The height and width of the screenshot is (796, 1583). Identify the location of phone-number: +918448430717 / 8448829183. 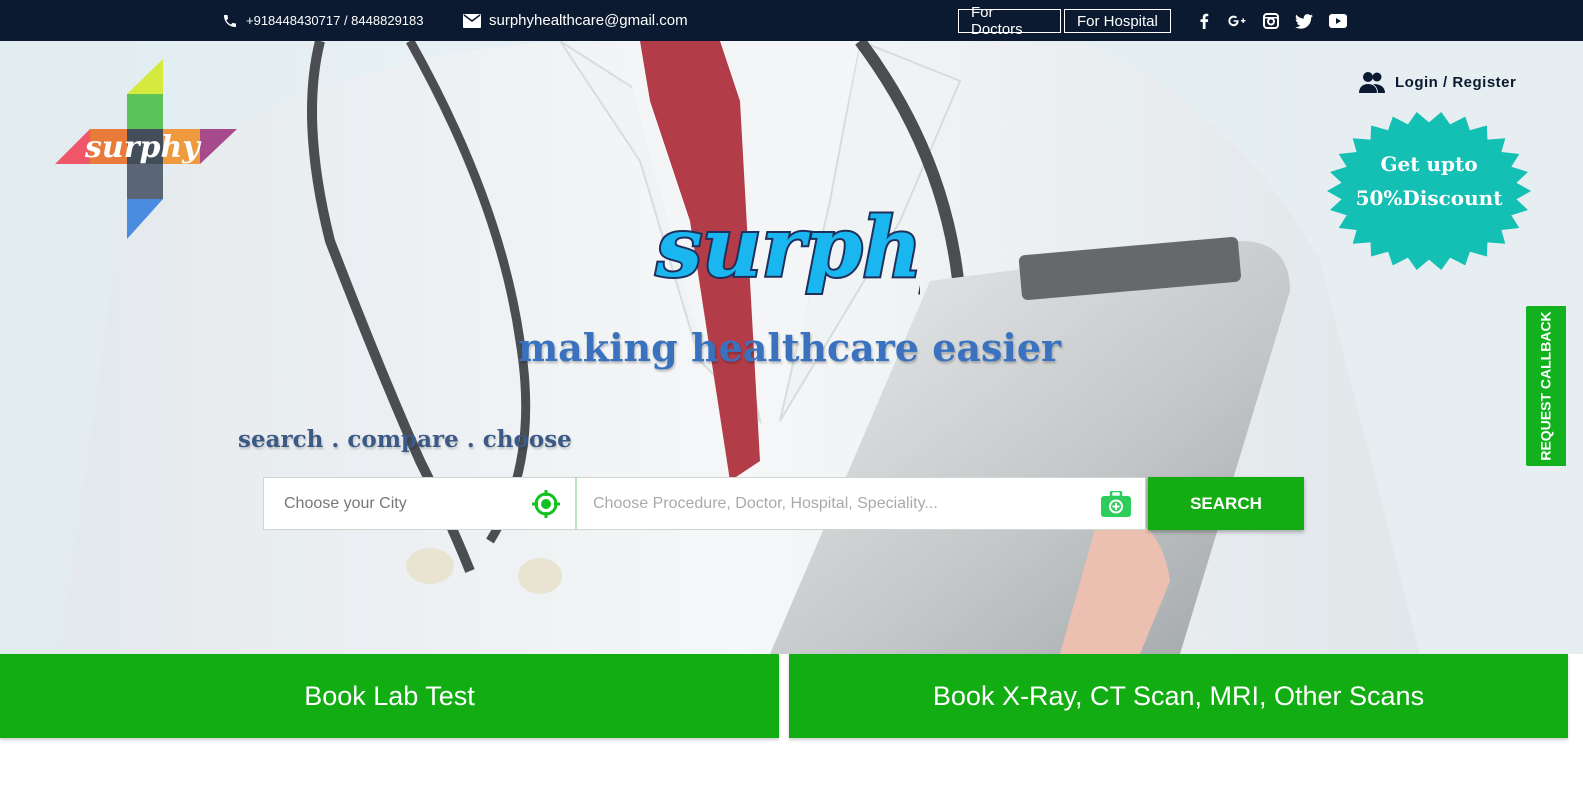
(335, 20).